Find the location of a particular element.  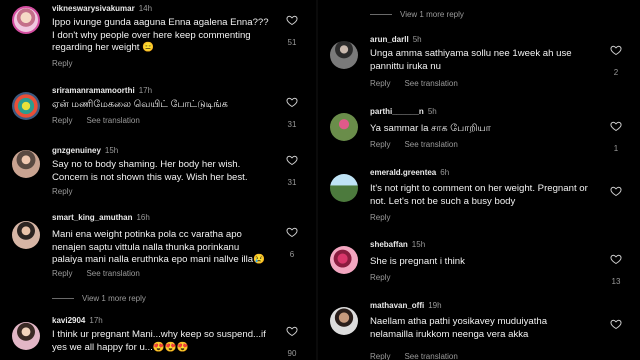

like-count: 31 is located at coordinates (292, 182).